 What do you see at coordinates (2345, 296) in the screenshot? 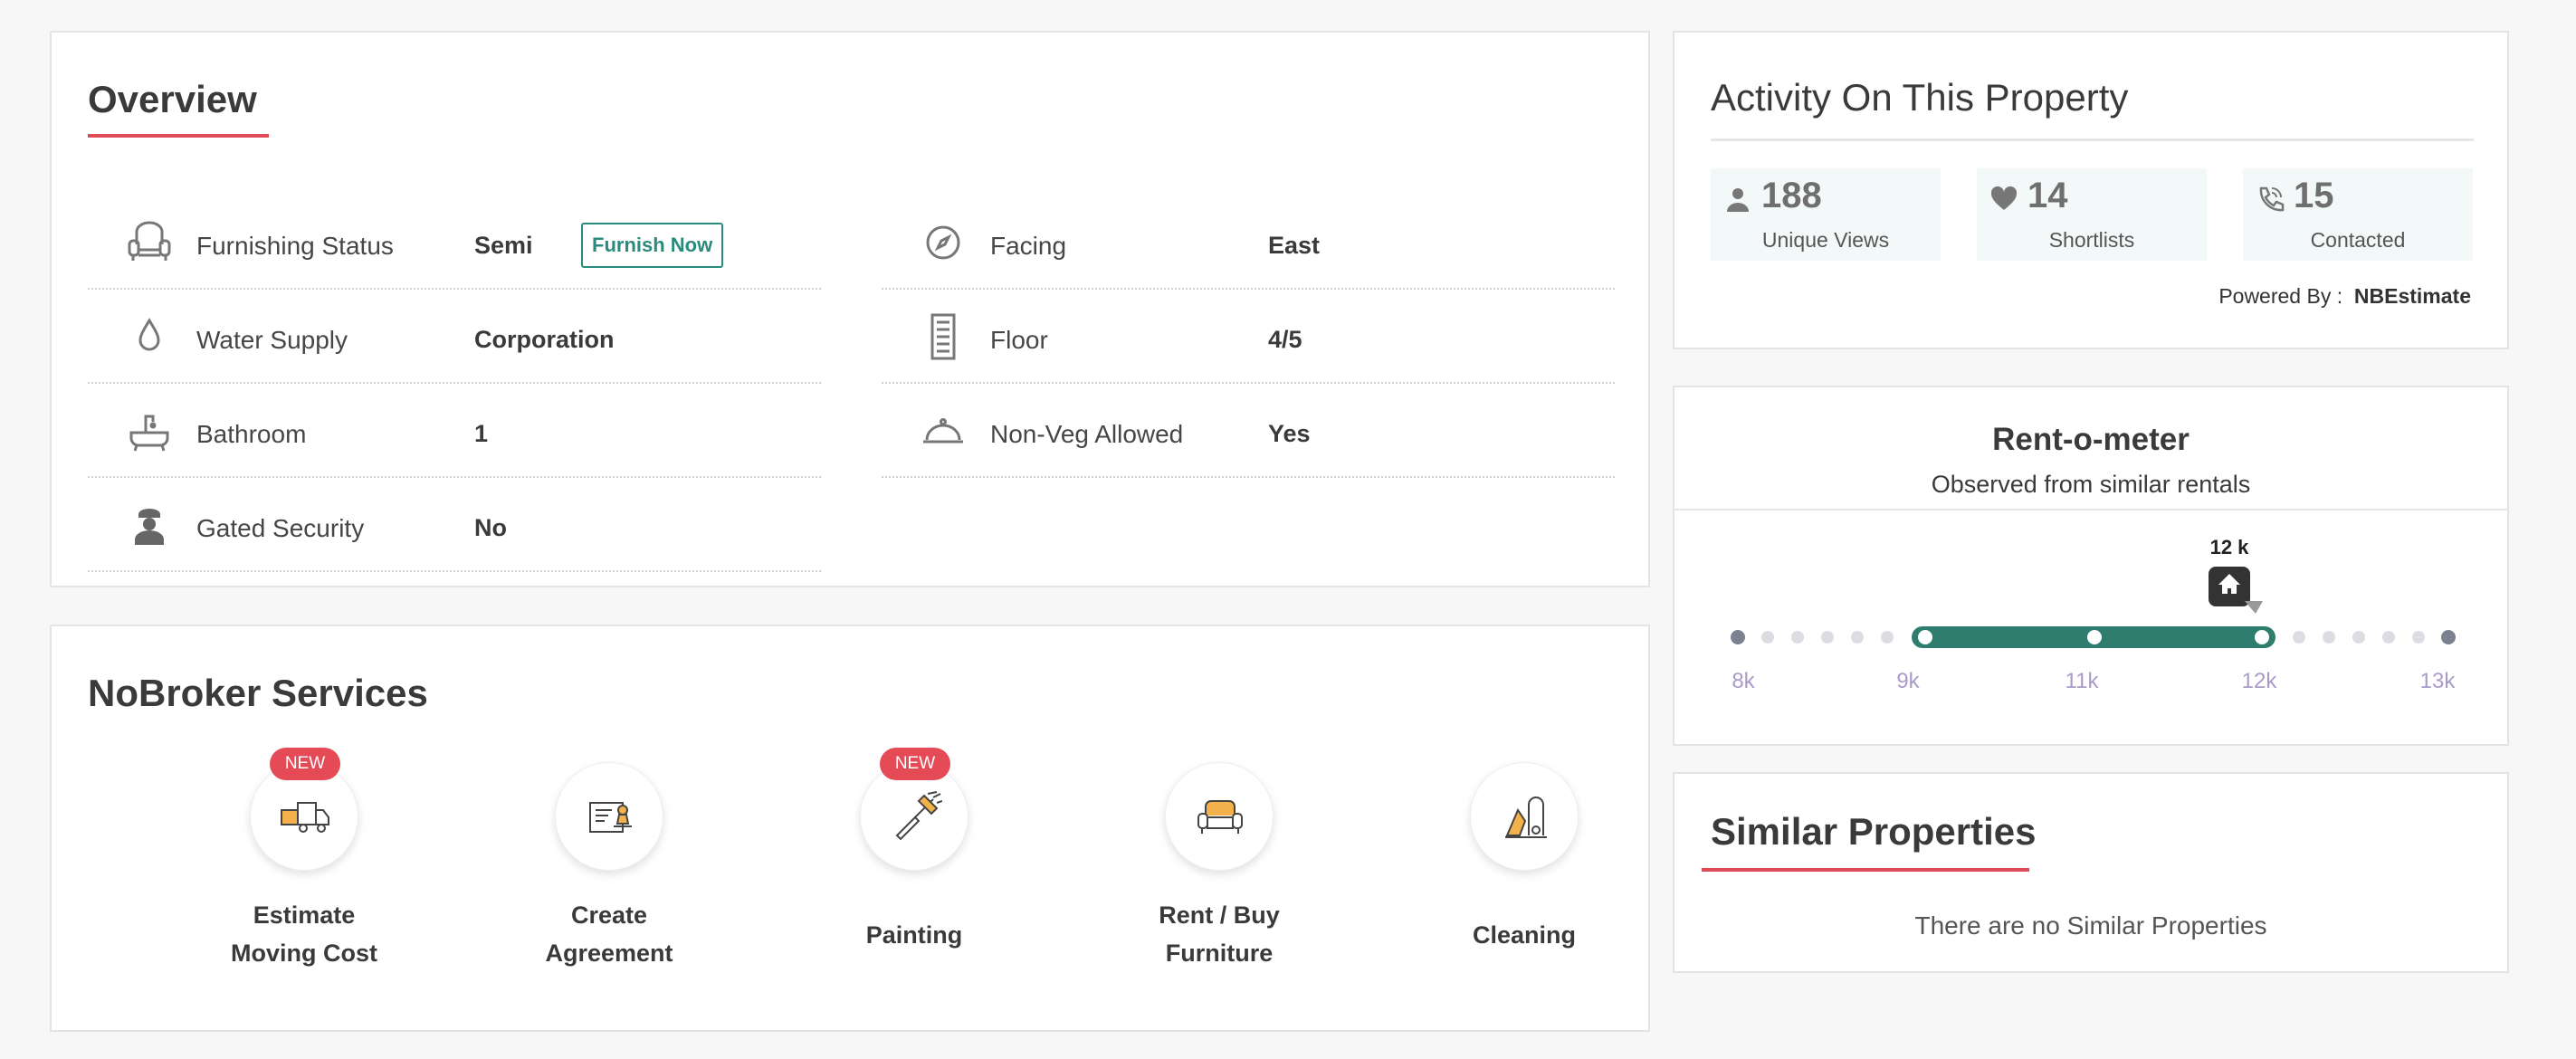
I see `powered-by: Powered By : NBEstimate` at bounding box center [2345, 296].